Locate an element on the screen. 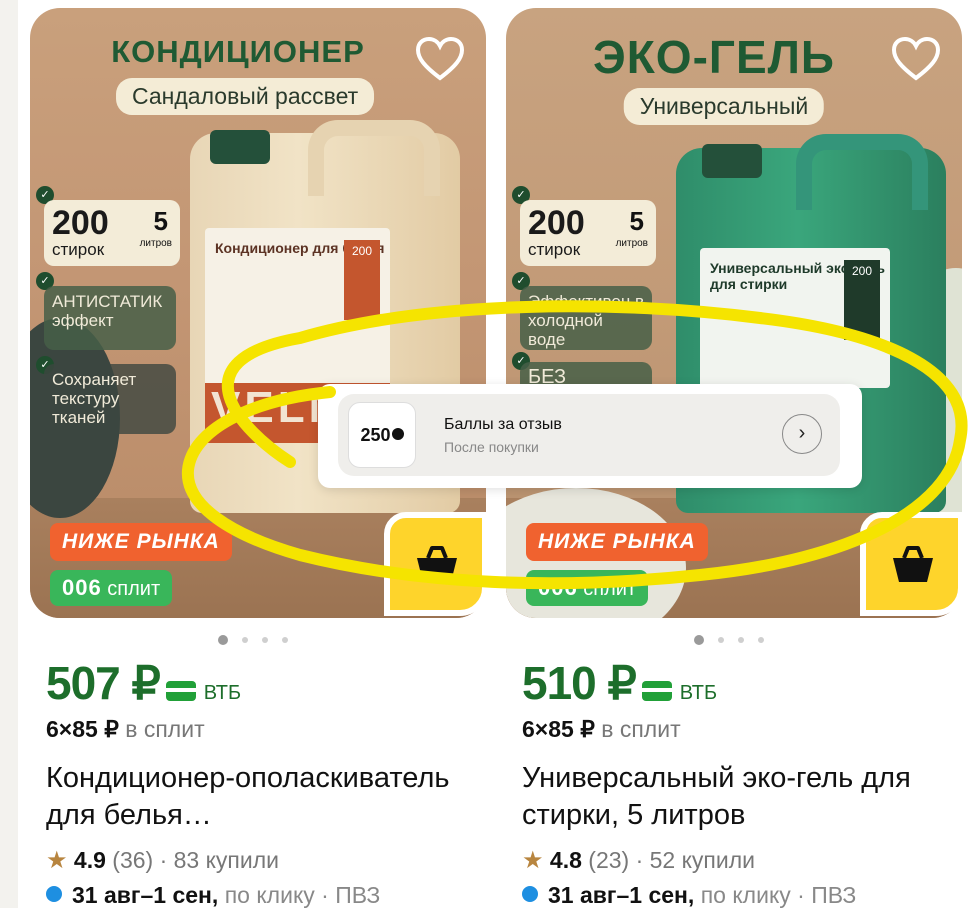 This screenshot has width=976, height=909. canister-label: Кондиционер для белья 200 is located at coordinates (297, 318).